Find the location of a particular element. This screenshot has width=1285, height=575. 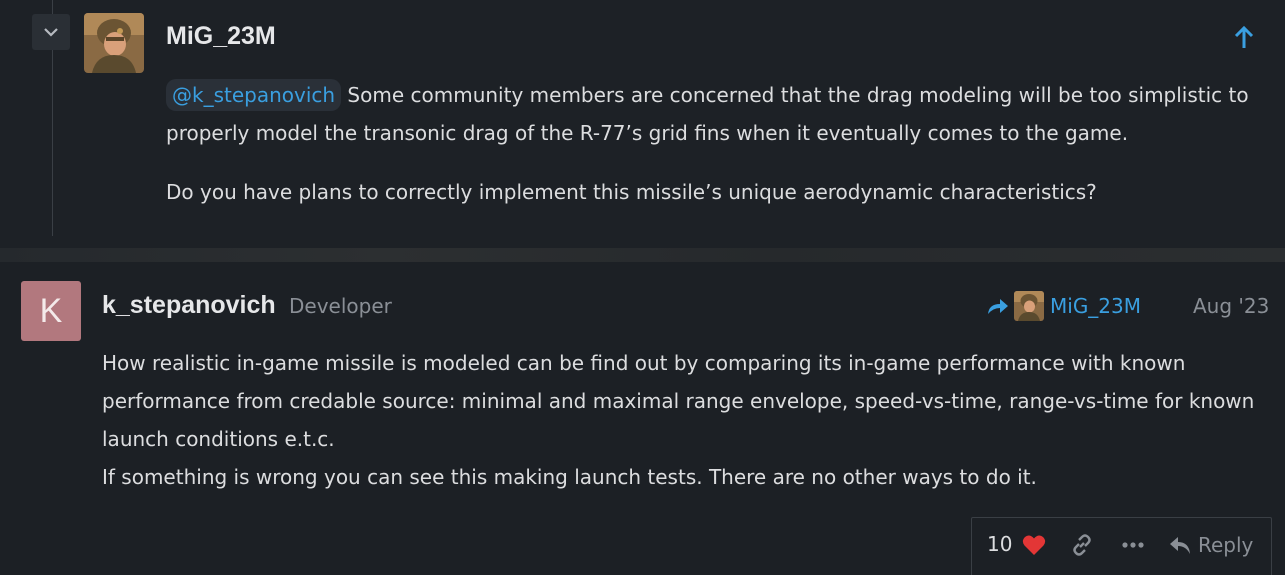

reply-label: Reply is located at coordinates (1226, 545).